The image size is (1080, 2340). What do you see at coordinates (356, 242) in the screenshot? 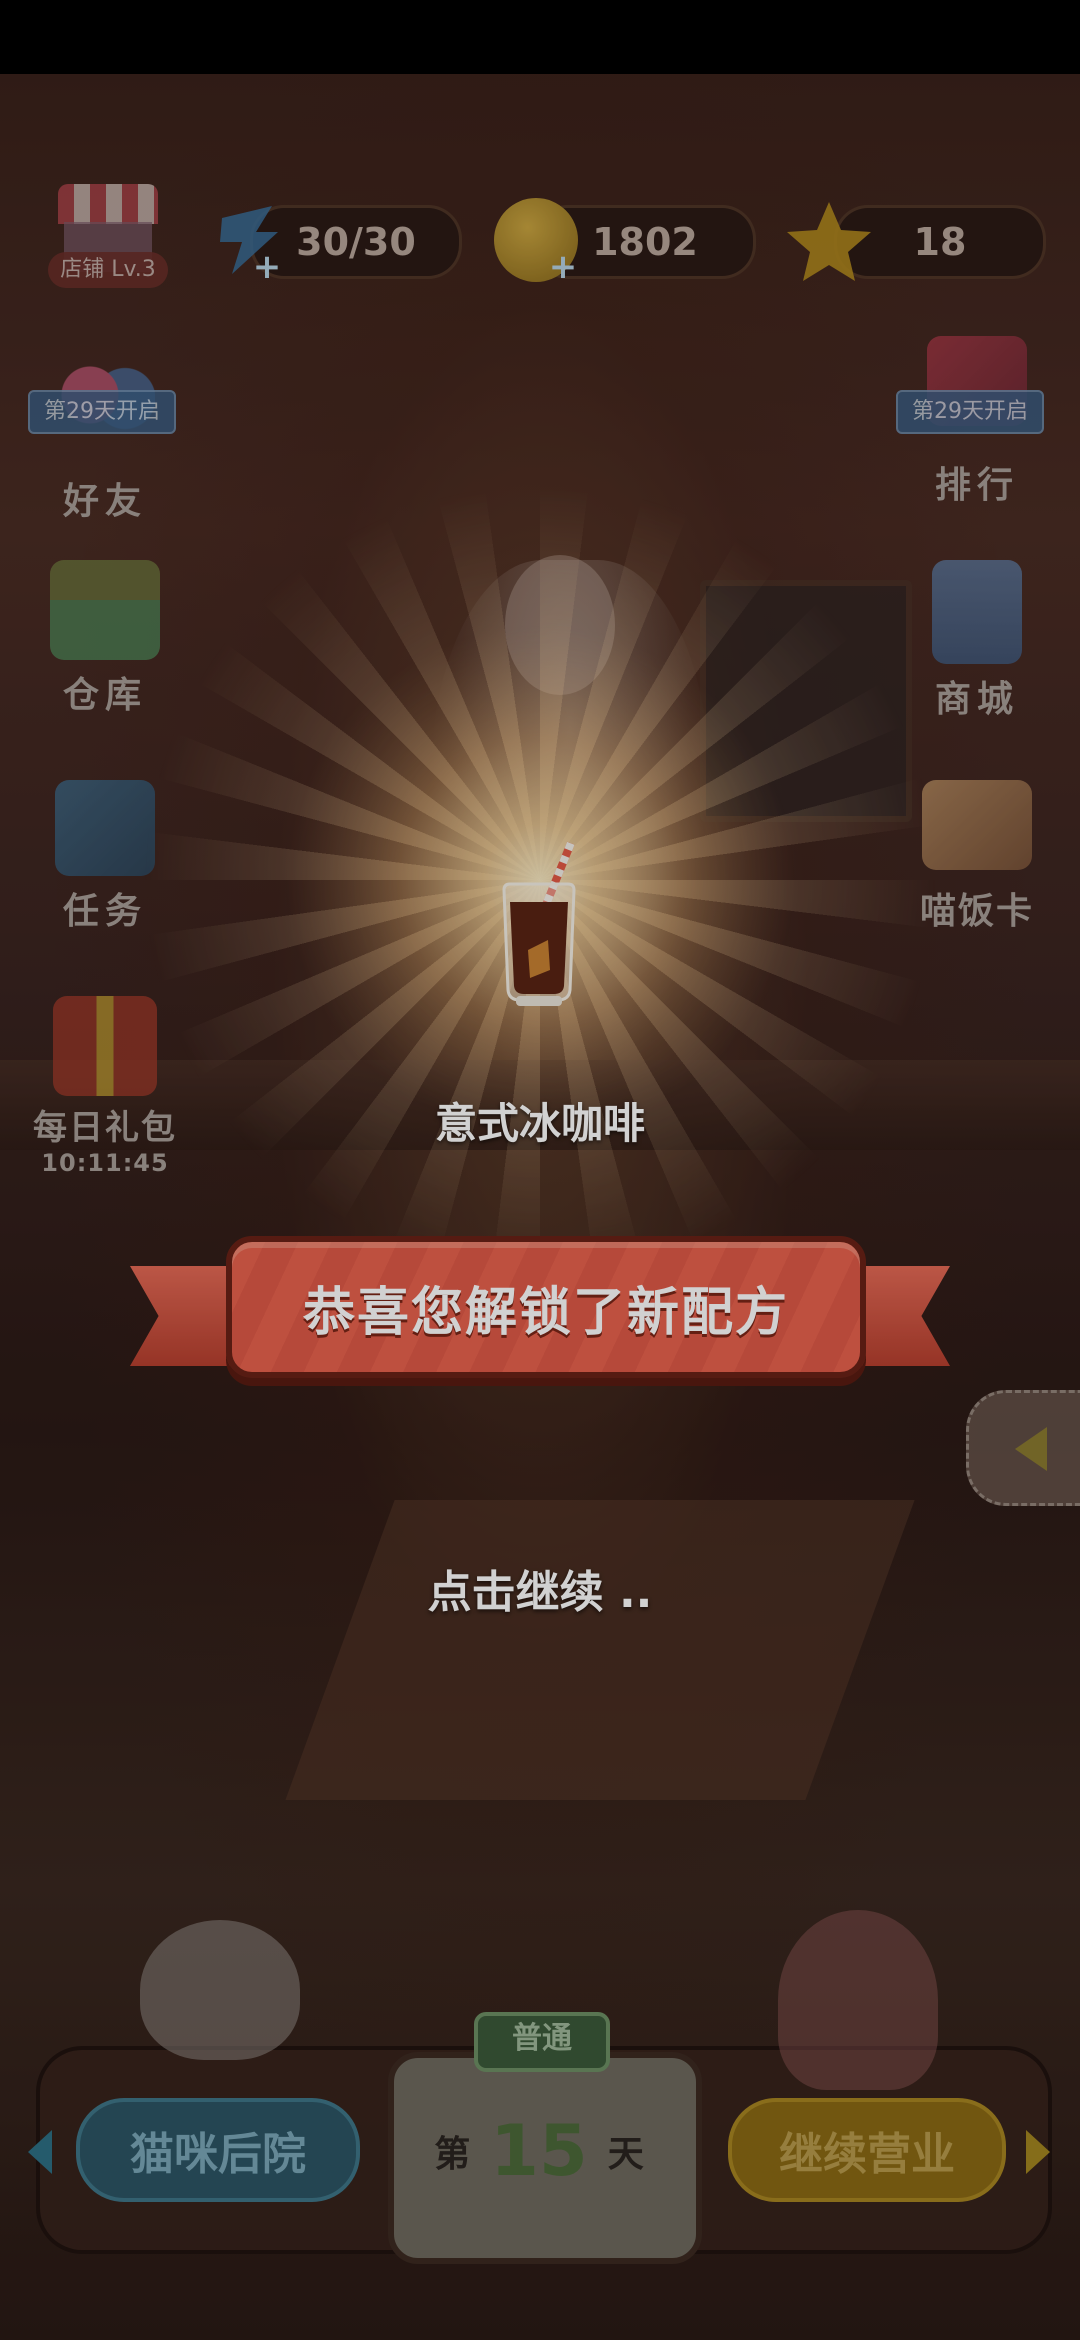
I see `energy-value: 30/30` at bounding box center [356, 242].